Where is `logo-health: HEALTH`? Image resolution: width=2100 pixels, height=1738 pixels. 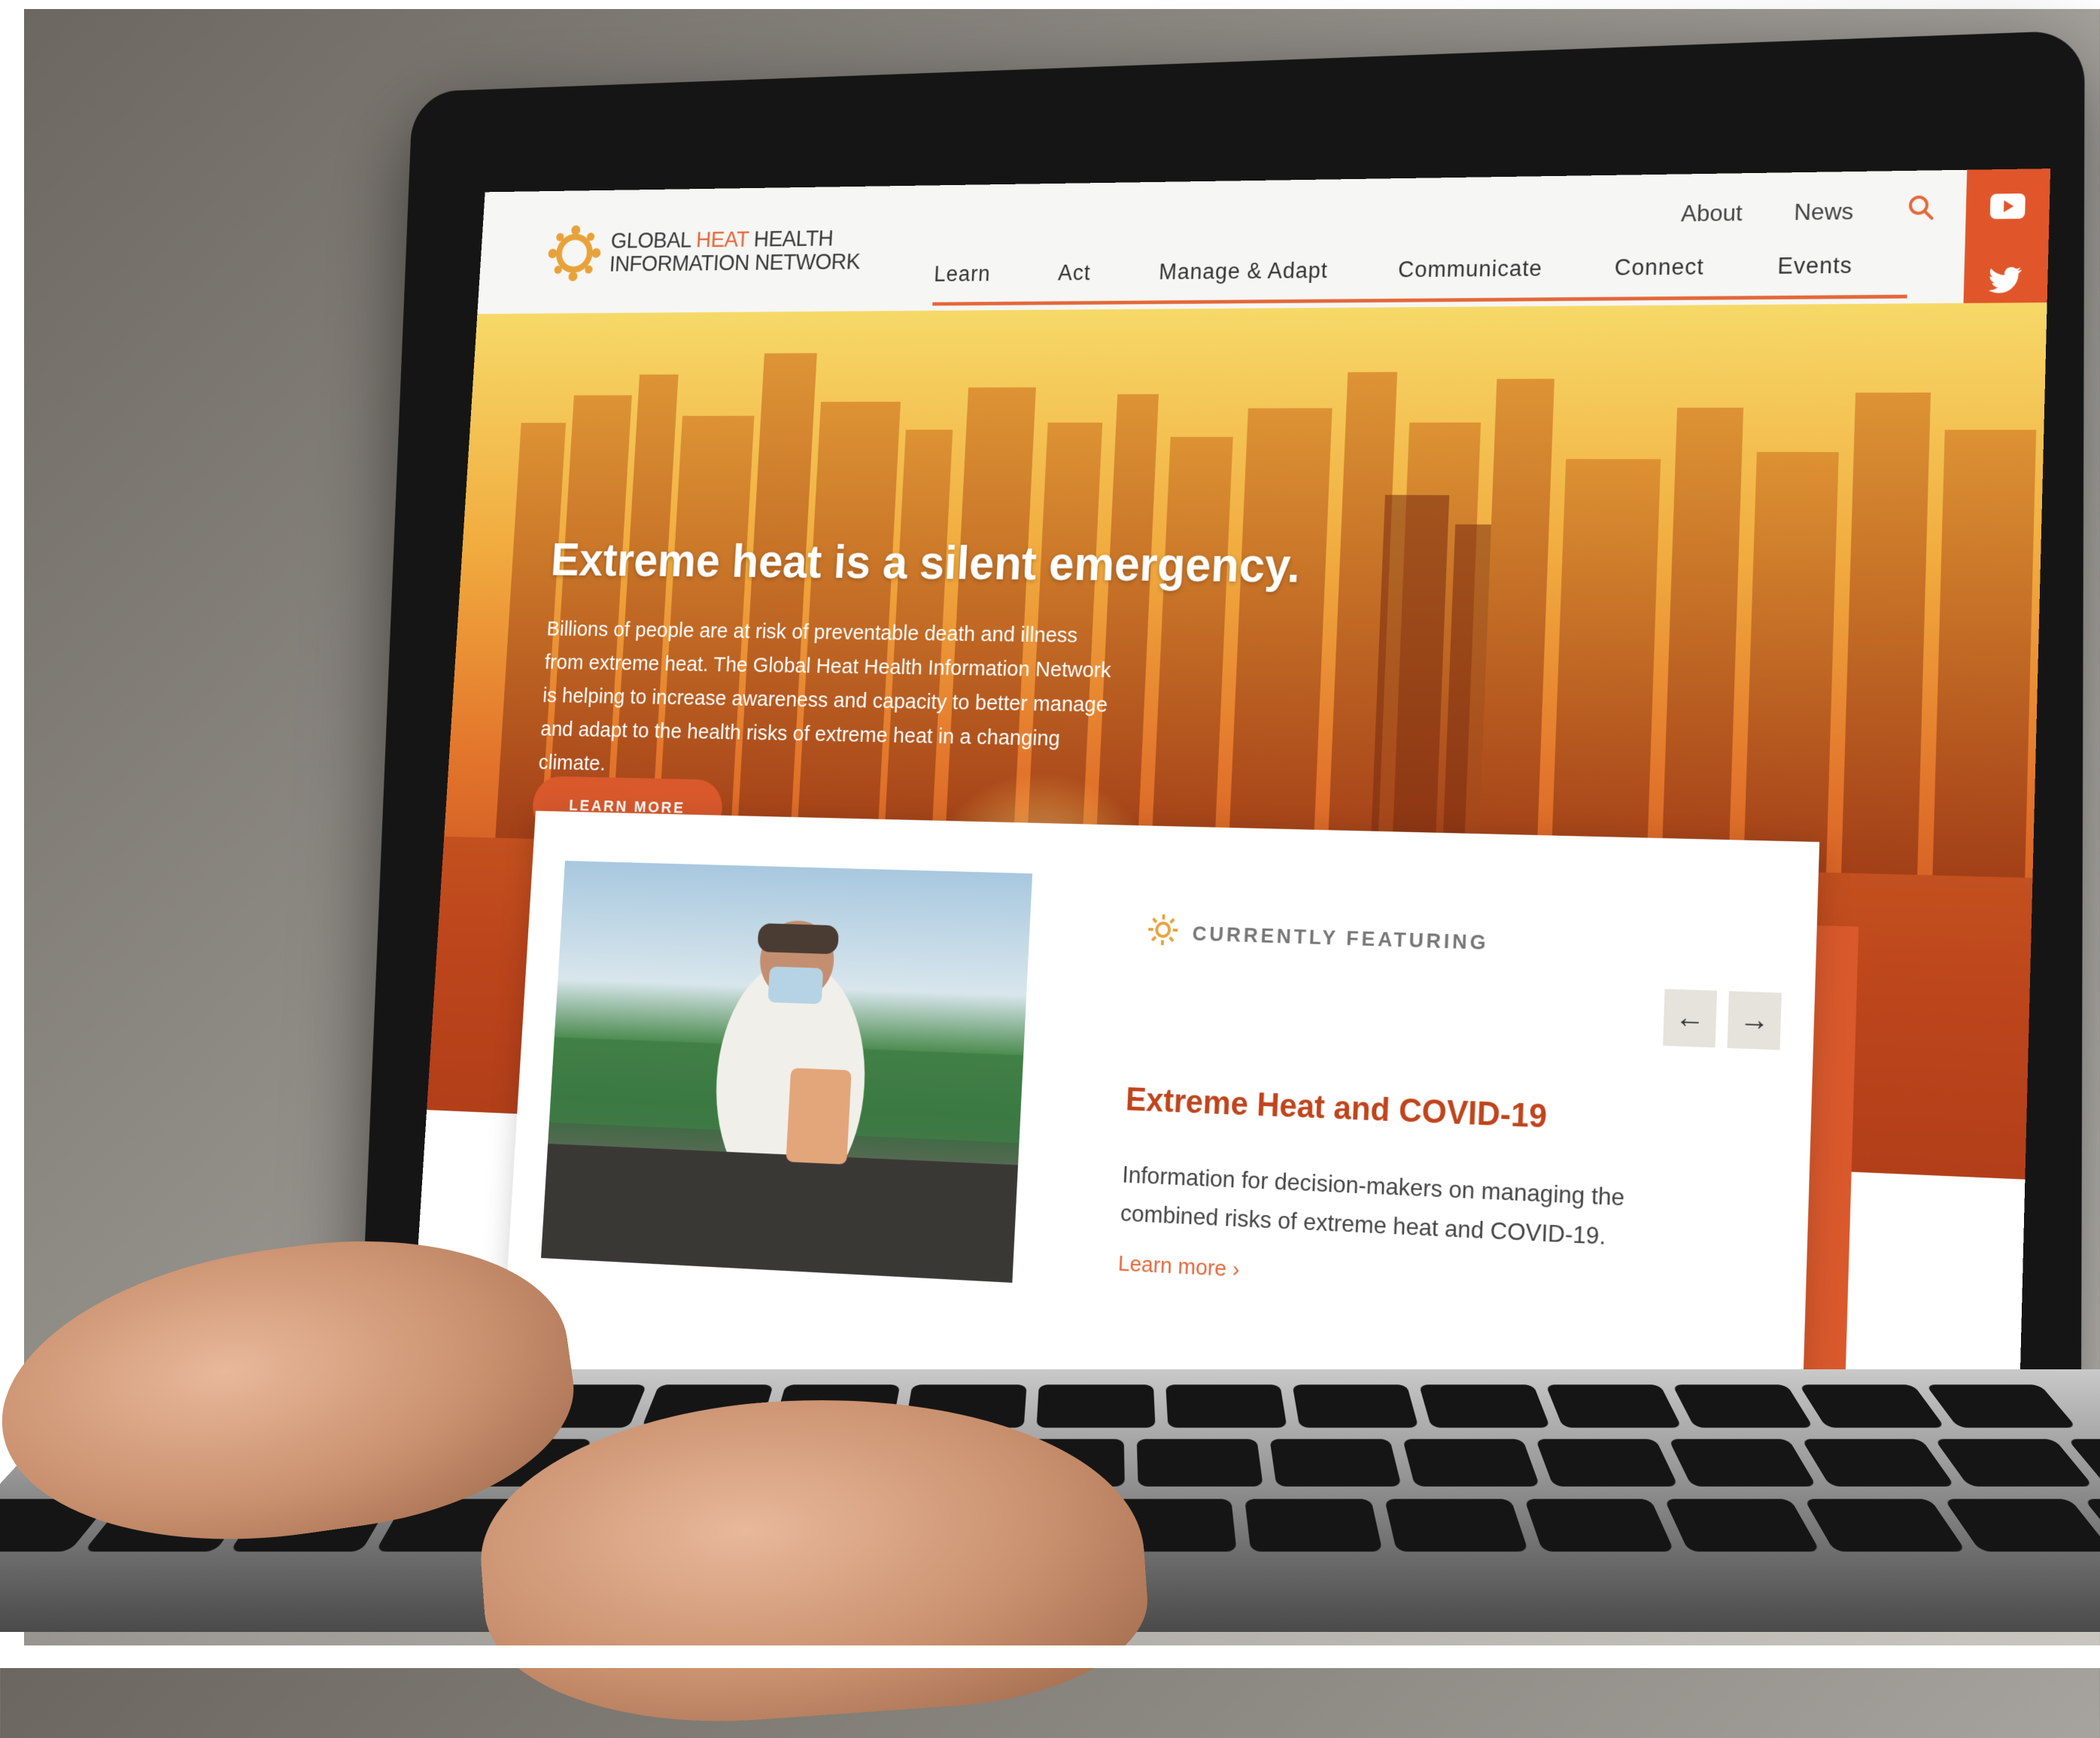
logo-health: HEALTH is located at coordinates (791, 238).